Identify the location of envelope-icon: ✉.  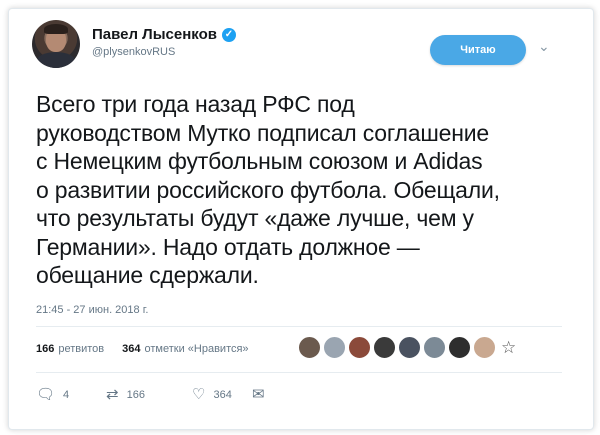
(258, 394).